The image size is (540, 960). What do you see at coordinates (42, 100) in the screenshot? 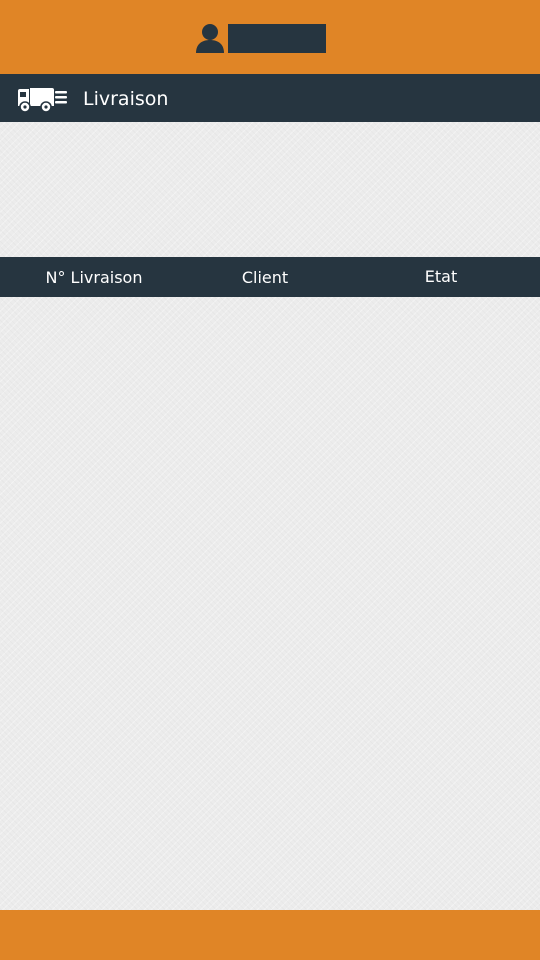
I see `delivery-truck-icon` at bounding box center [42, 100].